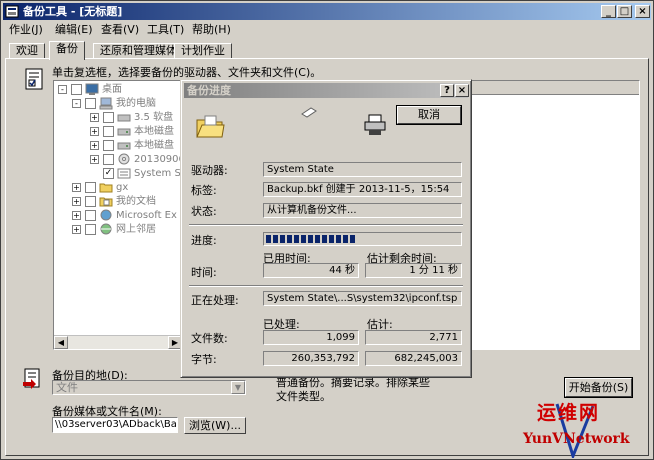 Image resolution: width=654 pixels, height=460 pixels. Describe the element at coordinates (413, 337) in the screenshot. I see `files-estimated-value: 2,771` at that location.